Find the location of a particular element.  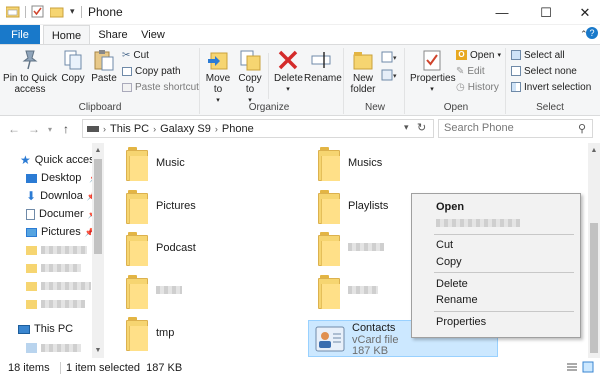

menu-cut: Cut is located at coordinates (444, 245).